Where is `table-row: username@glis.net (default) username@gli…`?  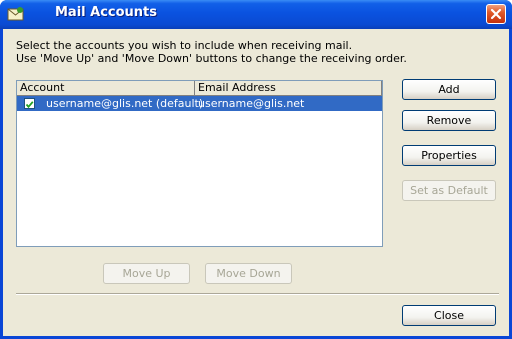 table-row: username@glis.net (default) username@gli… is located at coordinates (199, 103).